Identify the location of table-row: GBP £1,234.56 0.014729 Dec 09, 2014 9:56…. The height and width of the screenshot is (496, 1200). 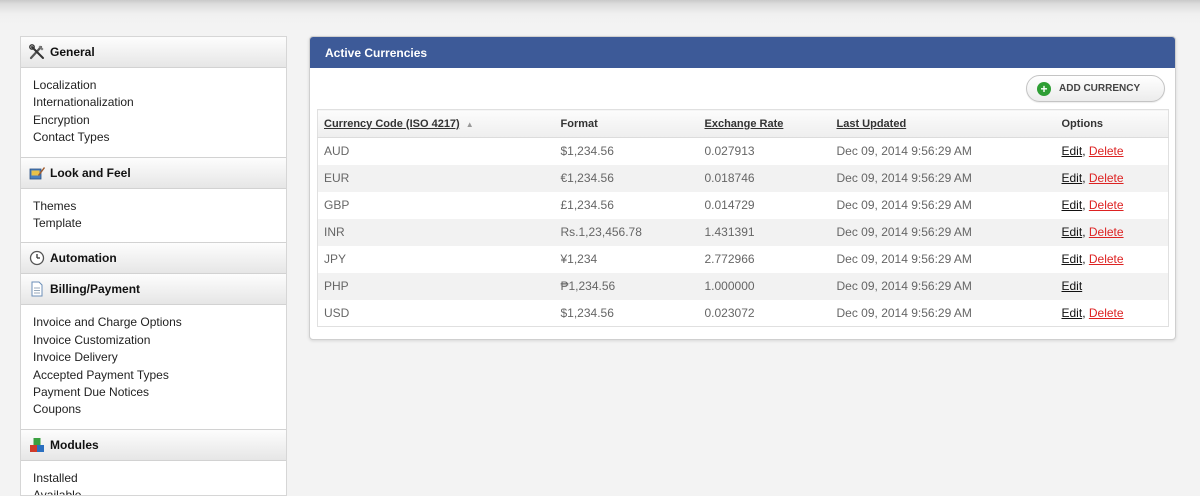
(743, 205).